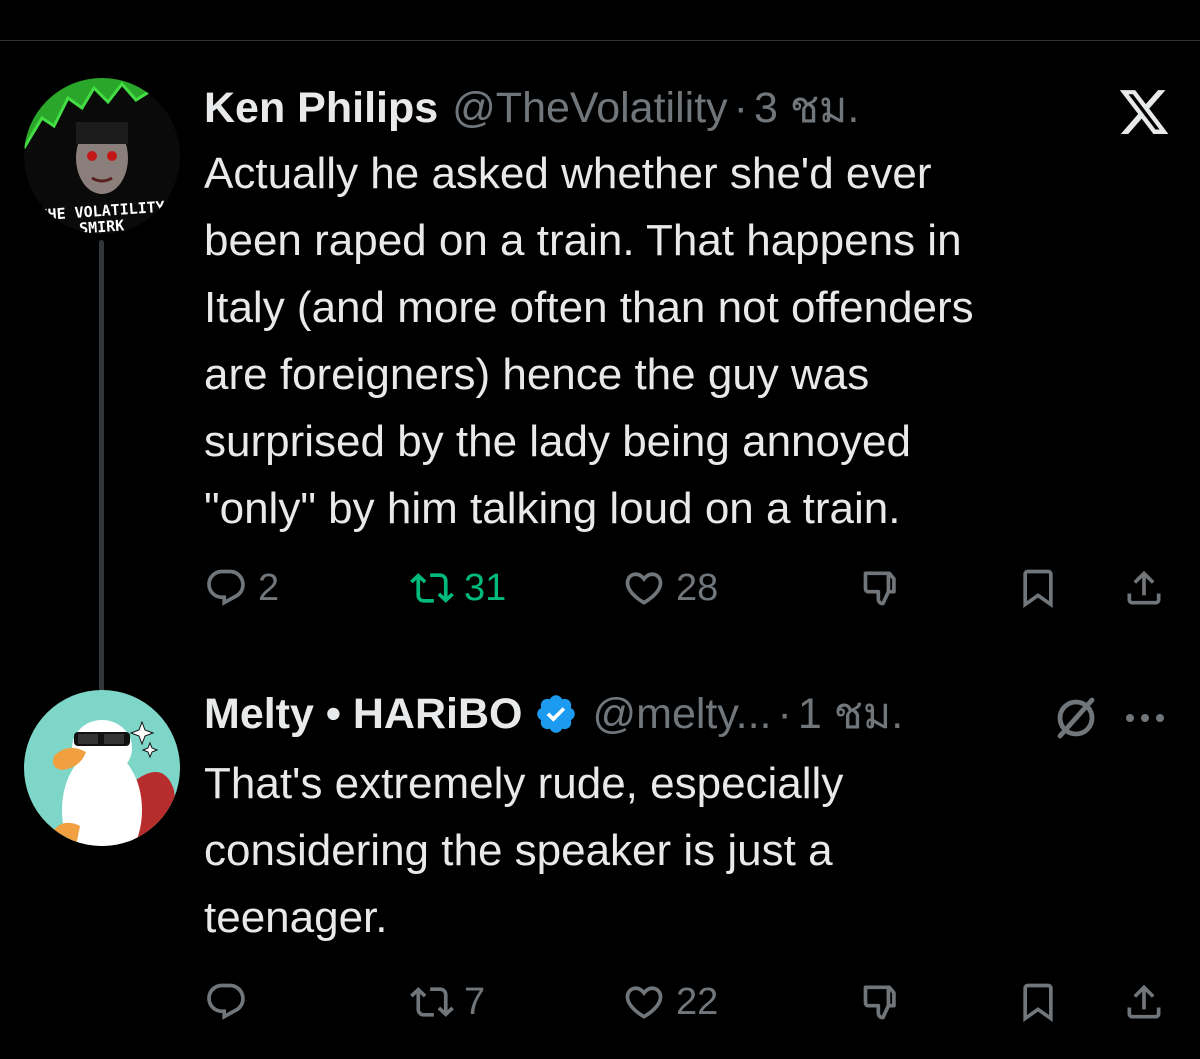  I want to click on timestamp: 1 ชม., so click(850, 714).